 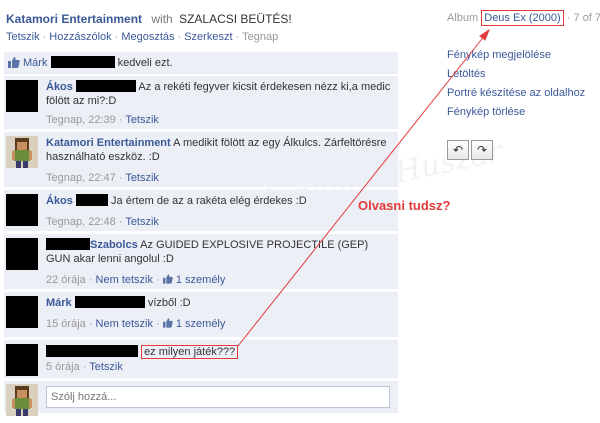 What do you see at coordinates (92, 351) in the screenshot?
I see `redacted-author` at bounding box center [92, 351].